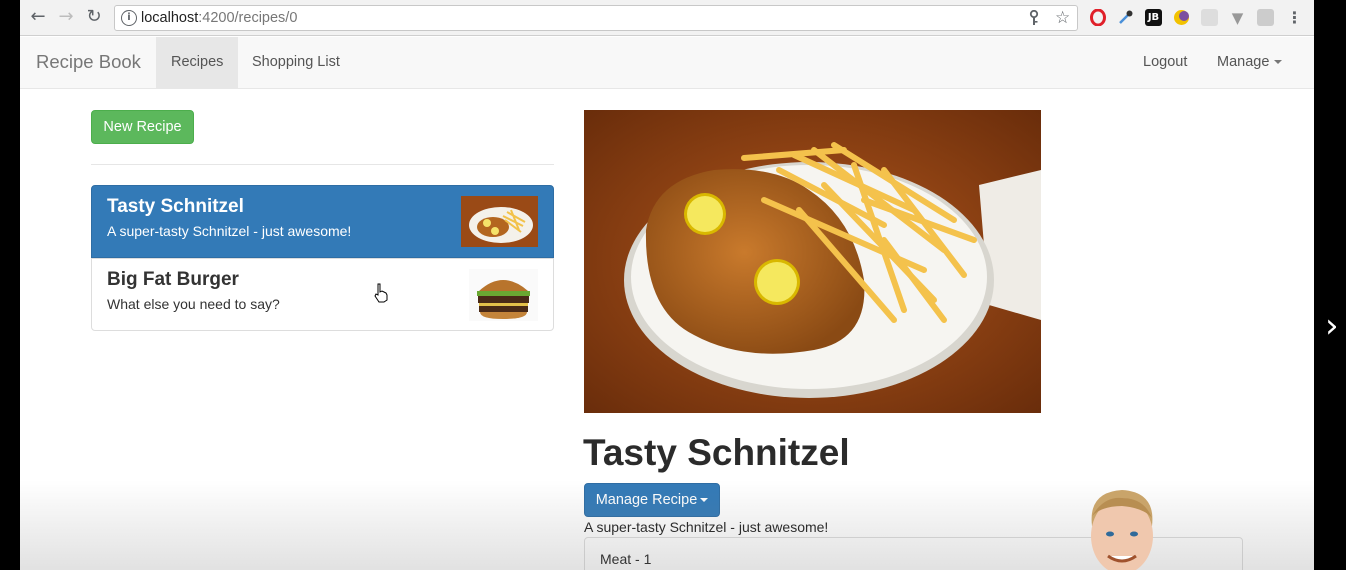  What do you see at coordinates (503, 295) in the screenshot?
I see `burger-thumbnail` at bounding box center [503, 295].